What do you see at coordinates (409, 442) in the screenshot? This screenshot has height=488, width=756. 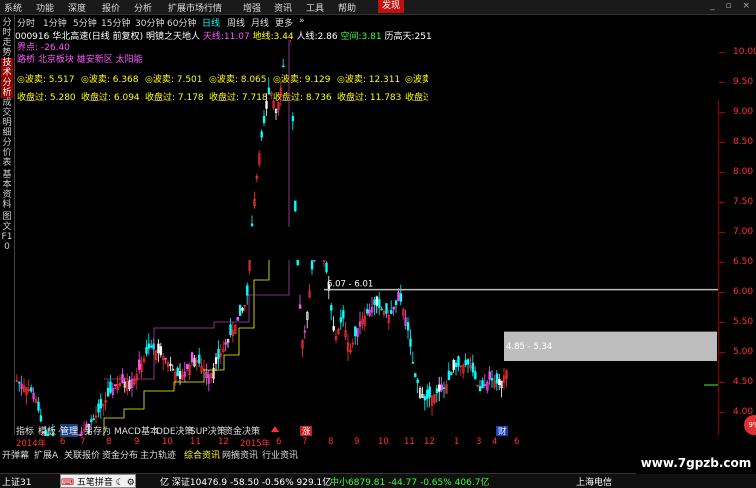 I see `x-tick-label-14: 11` at bounding box center [409, 442].